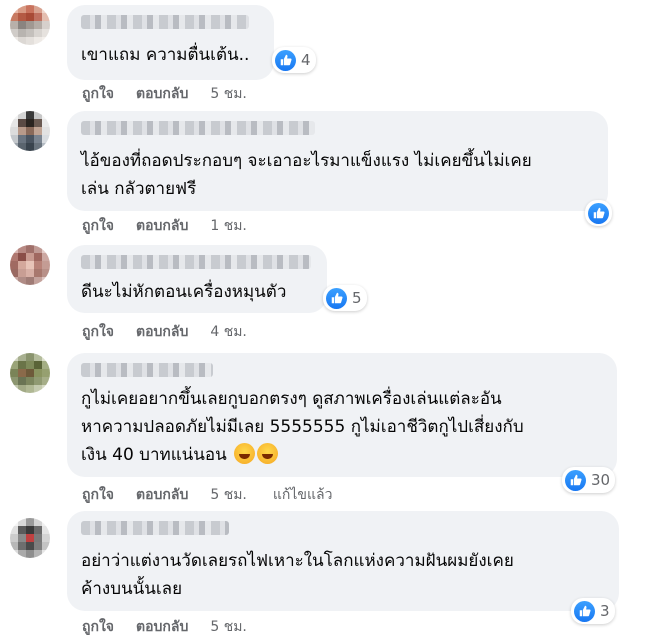  What do you see at coordinates (170, 42) in the screenshot?
I see `comment-bubble: เขาแถม ความตื่นเต้น..` at bounding box center [170, 42].